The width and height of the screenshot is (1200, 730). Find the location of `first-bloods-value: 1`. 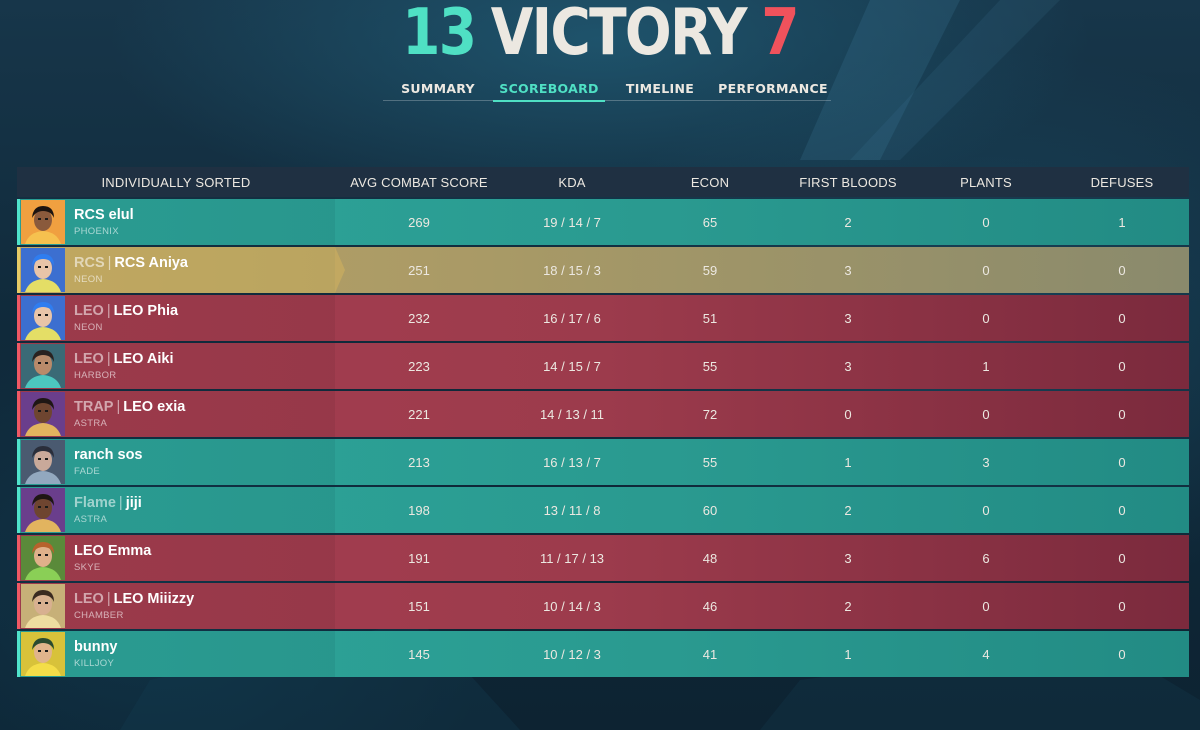

first-bloods-value: 1 is located at coordinates (848, 654).